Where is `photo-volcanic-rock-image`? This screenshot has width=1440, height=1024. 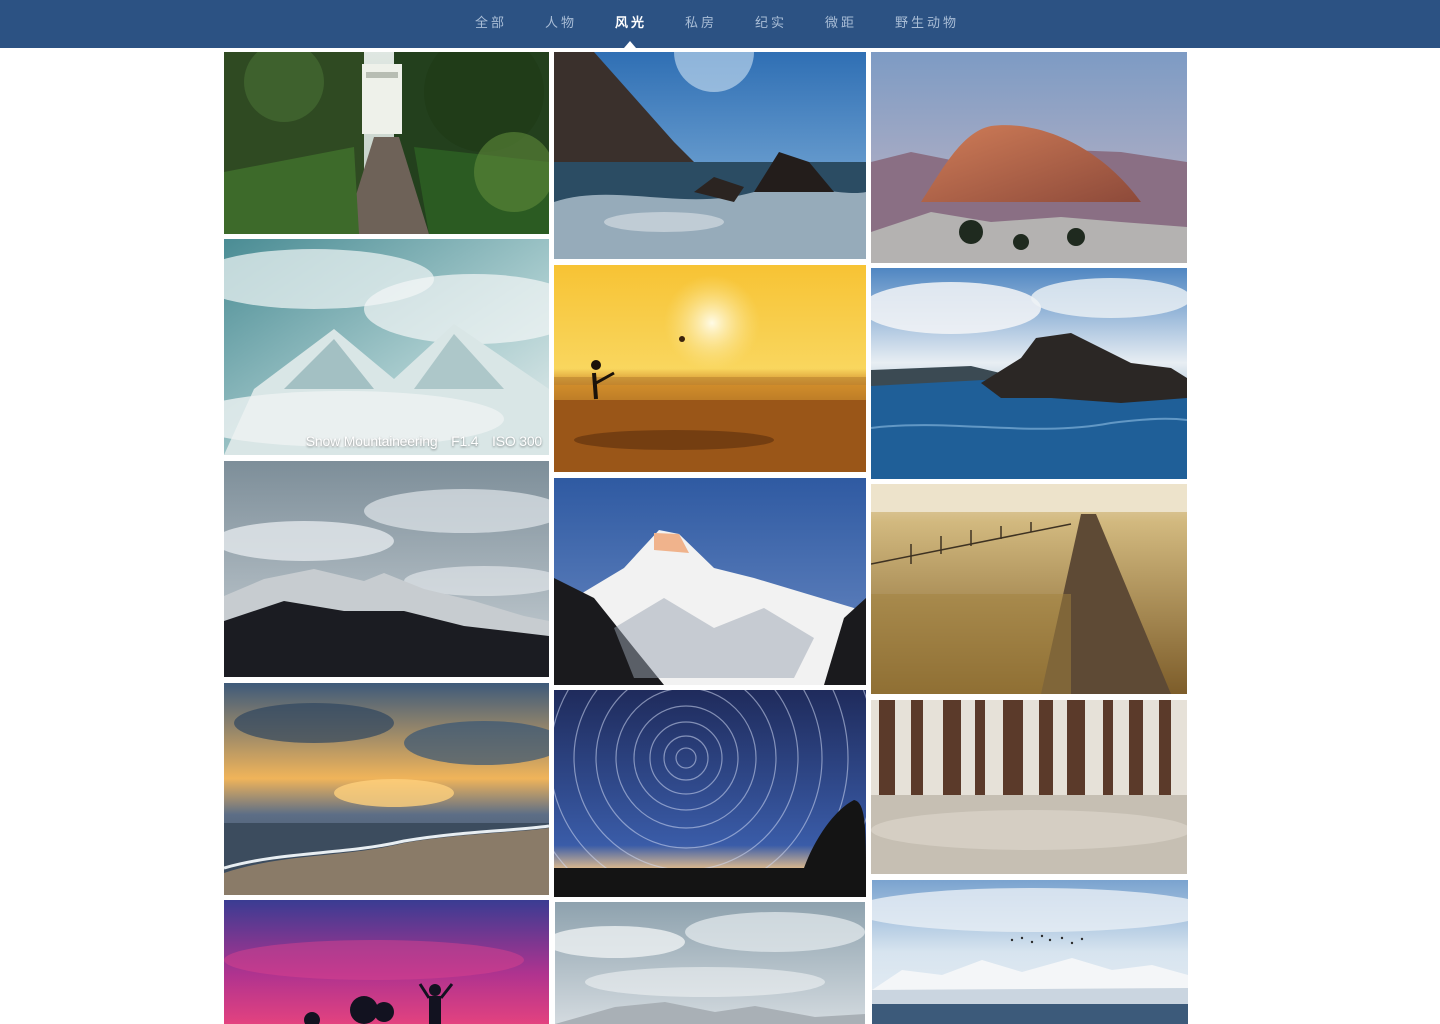
photo-volcanic-rock-image is located at coordinates (1029, 373).